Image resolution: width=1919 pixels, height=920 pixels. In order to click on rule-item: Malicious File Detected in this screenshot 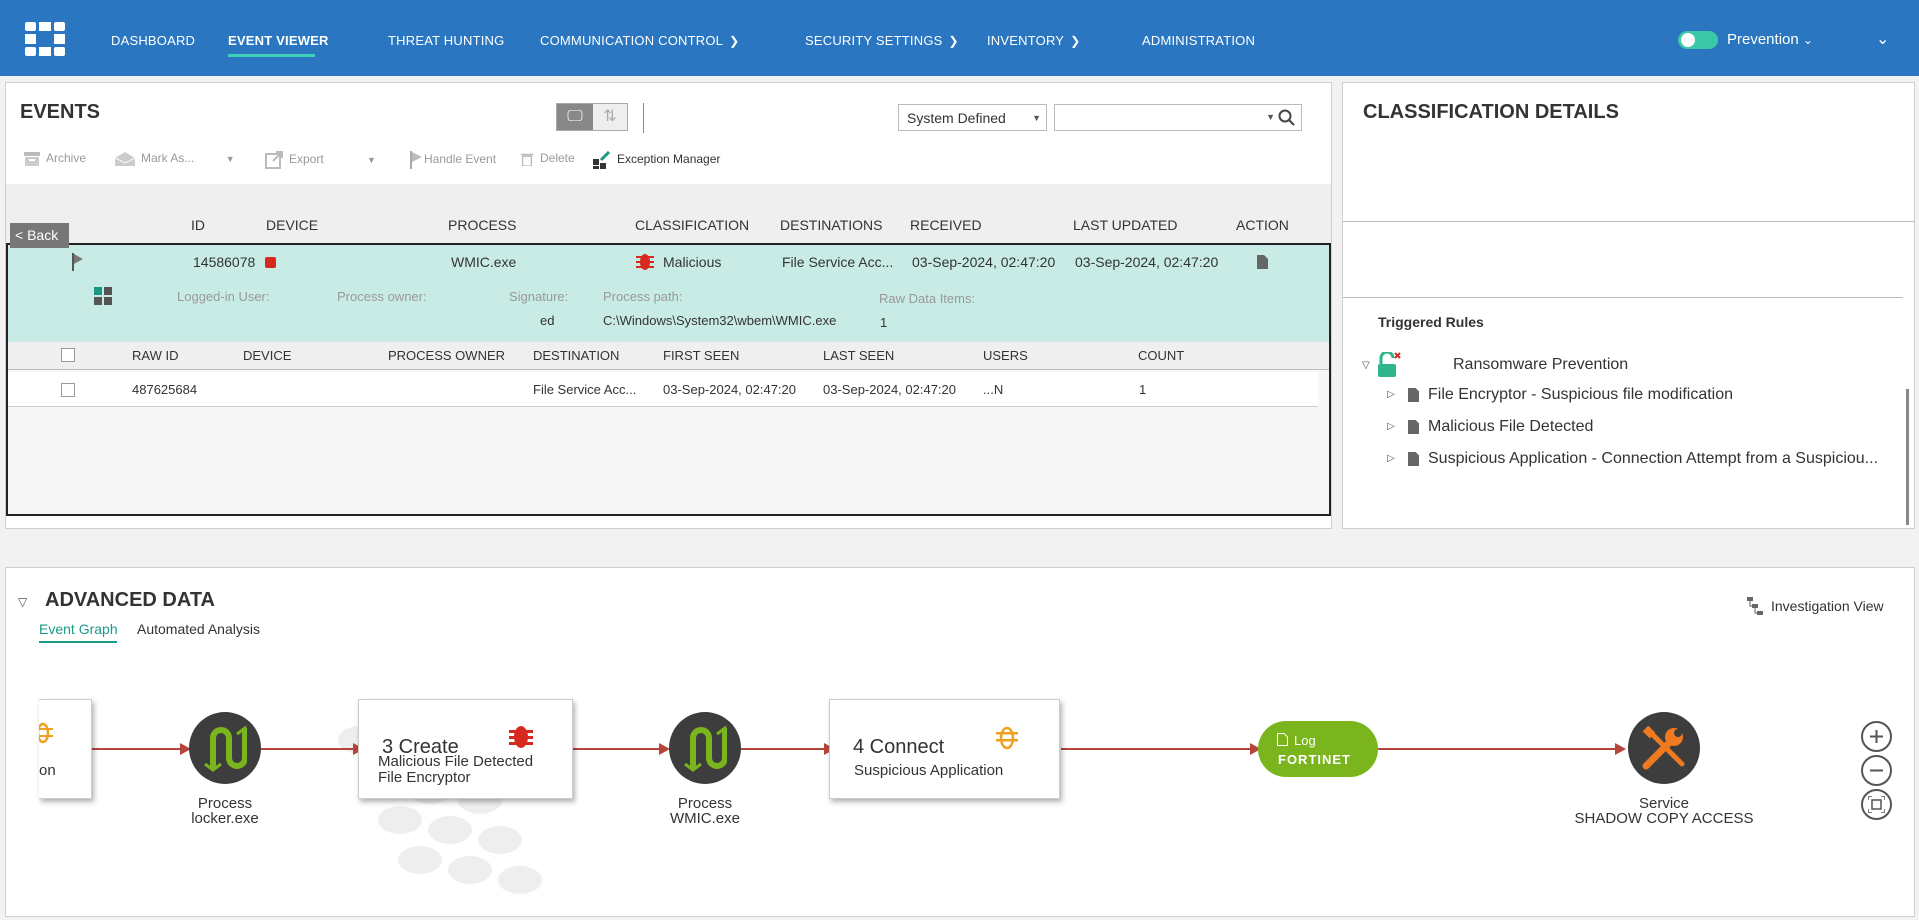, I will do `click(1510, 427)`.